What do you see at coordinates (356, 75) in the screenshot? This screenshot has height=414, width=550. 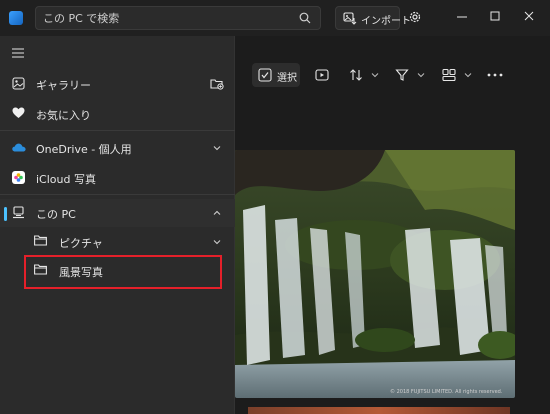 I see `sort-icon` at bounding box center [356, 75].